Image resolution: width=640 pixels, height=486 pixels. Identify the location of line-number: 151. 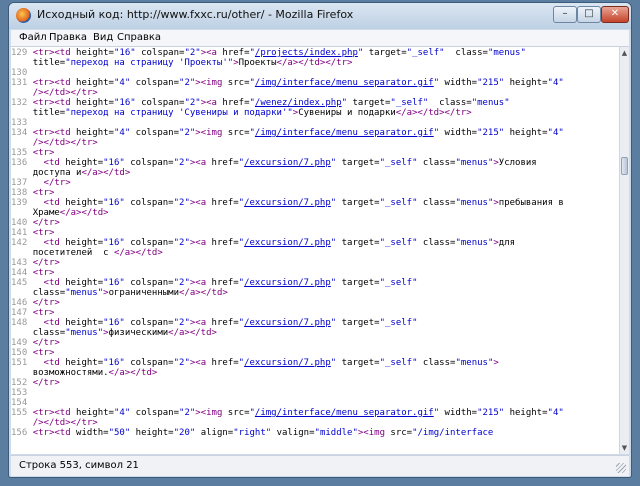
(22, 363).